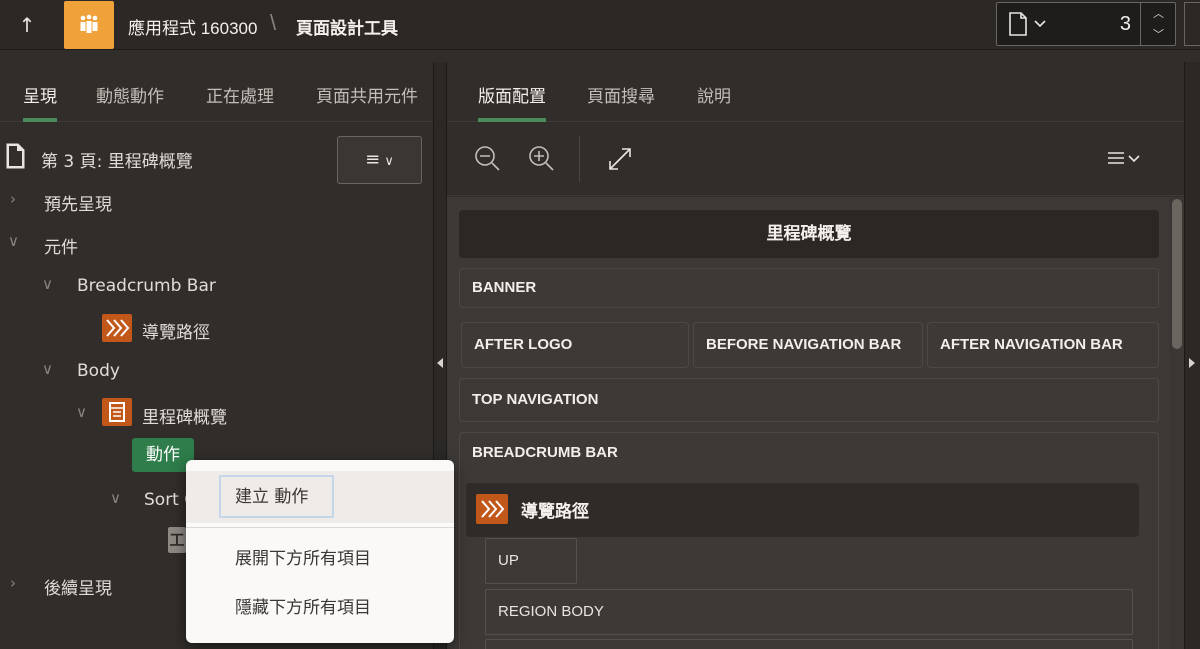  What do you see at coordinates (1158, 34) in the screenshot?
I see `chevron-down-icon: ﹀` at bounding box center [1158, 34].